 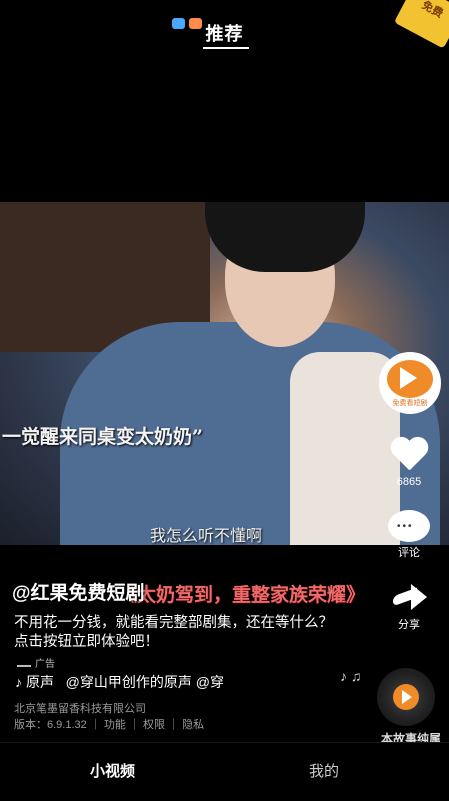 I want to click on play-icon, so click(x=408, y=378).